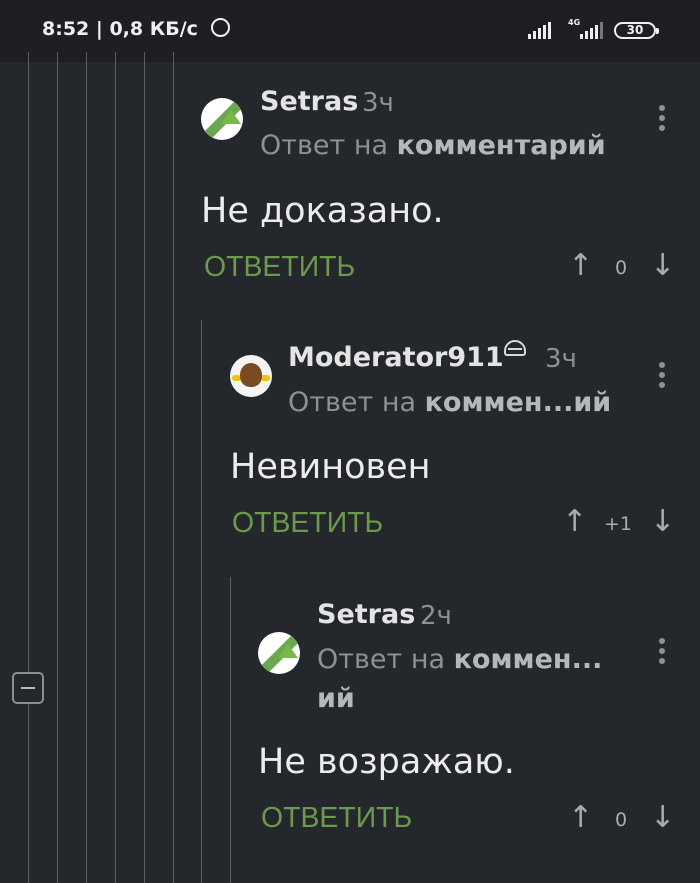 The height and width of the screenshot is (883, 700). I want to click on collapse-thread-button, so click(28, 688).